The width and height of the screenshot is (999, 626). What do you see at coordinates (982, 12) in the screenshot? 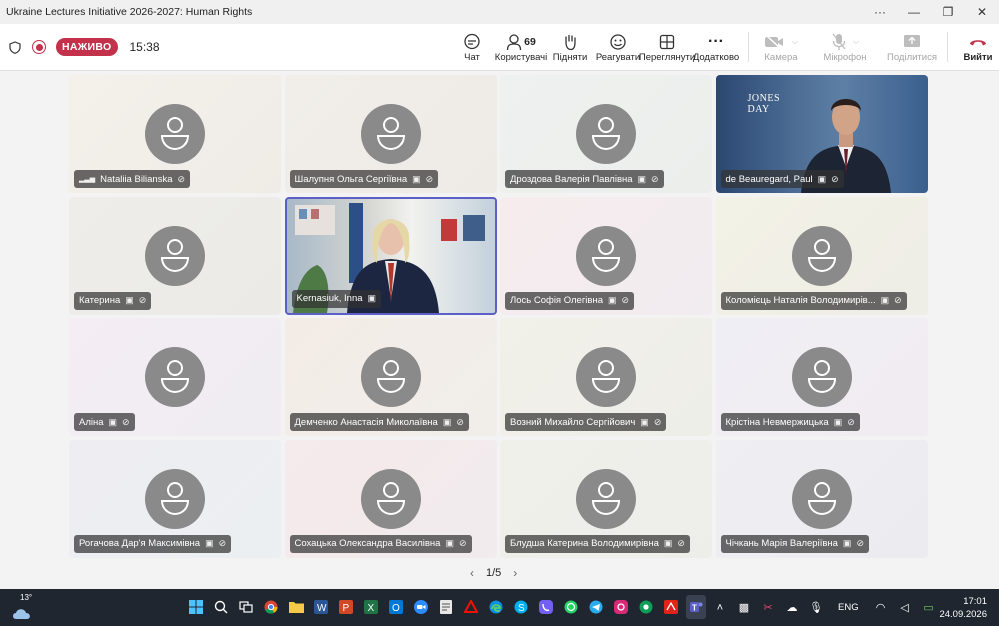
I see `close-icon: ✕` at bounding box center [982, 12].